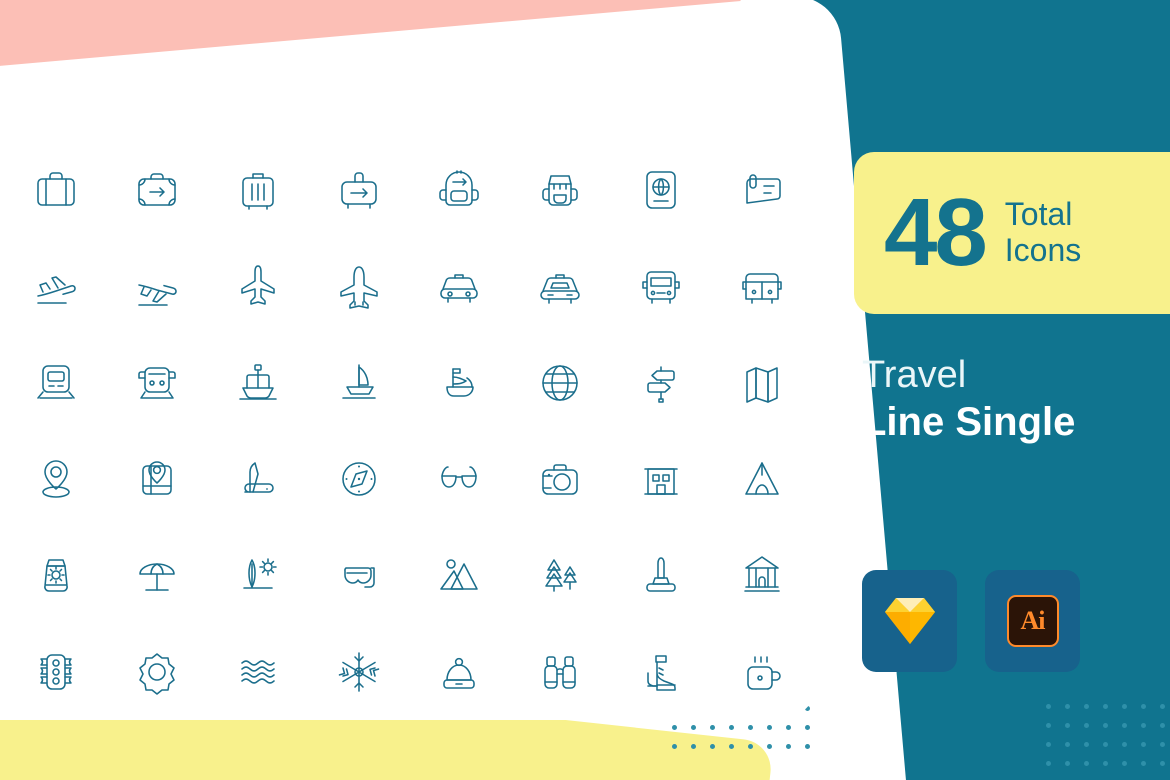 The image size is (1170, 780). I want to click on snorkel-mask-icon-glyph, so click(359, 575).